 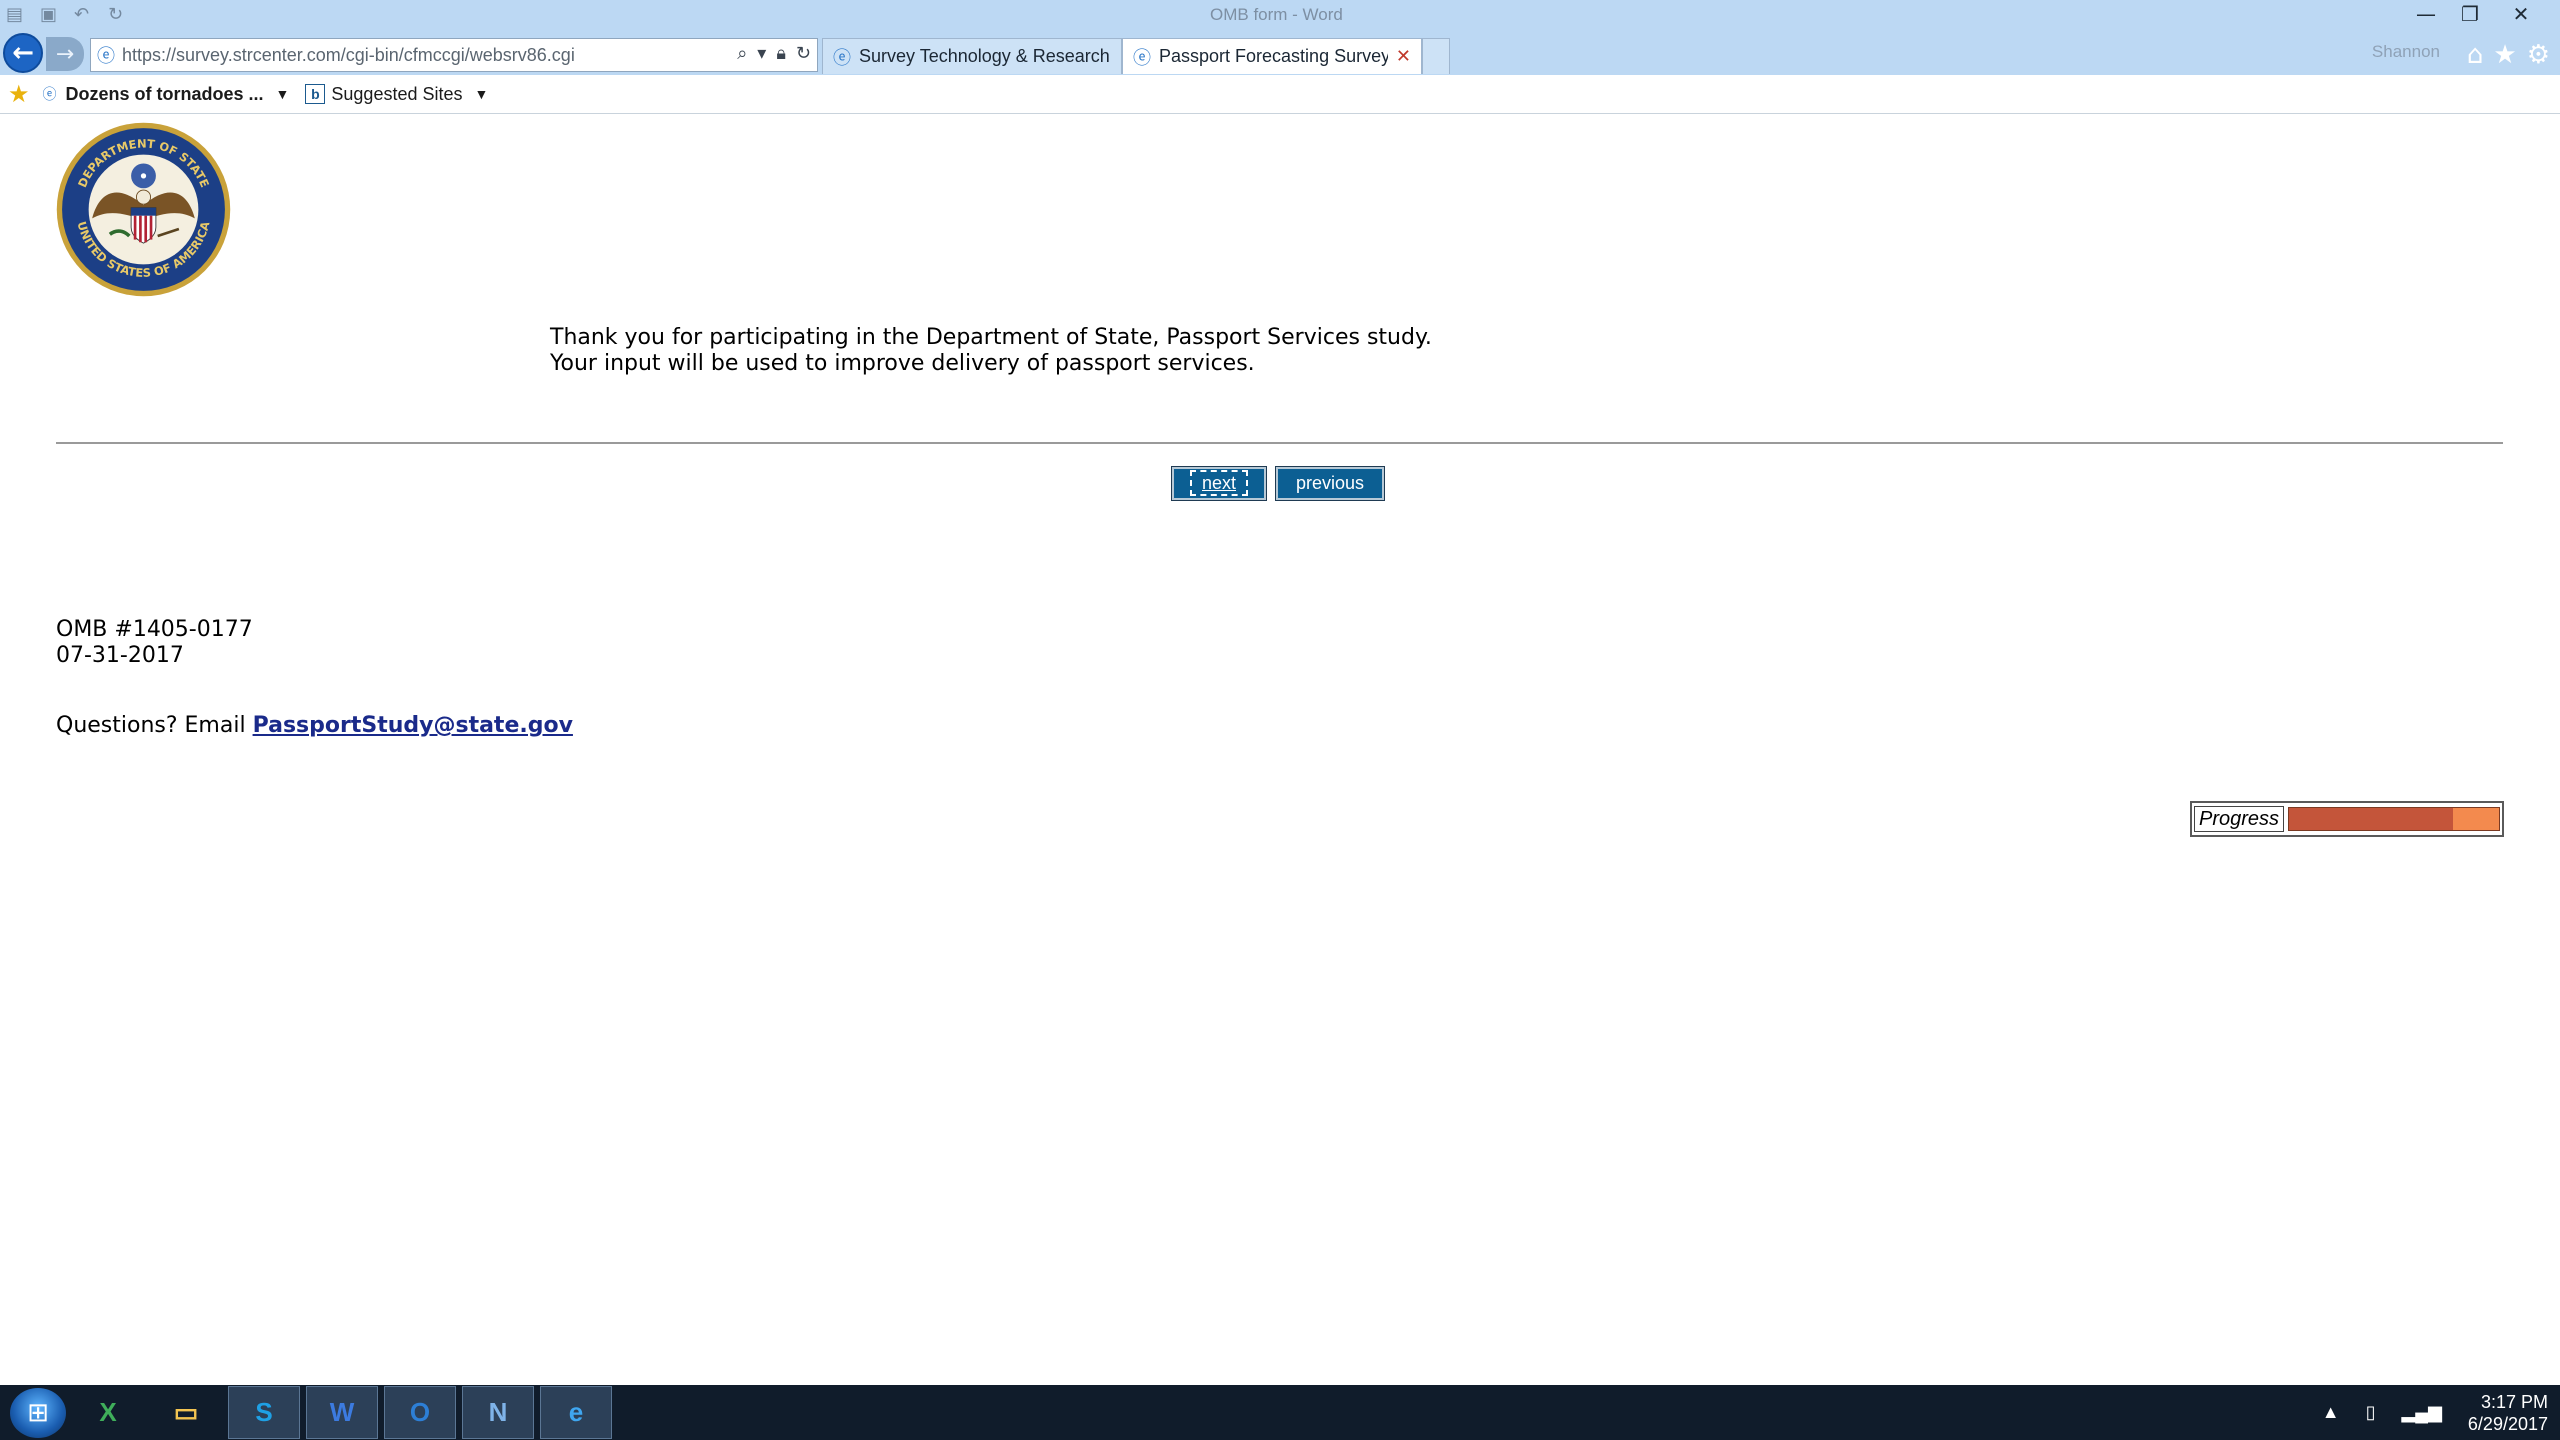 What do you see at coordinates (120, 655) in the screenshot?
I see `omb-date: 07-31-2017` at bounding box center [120, 655].